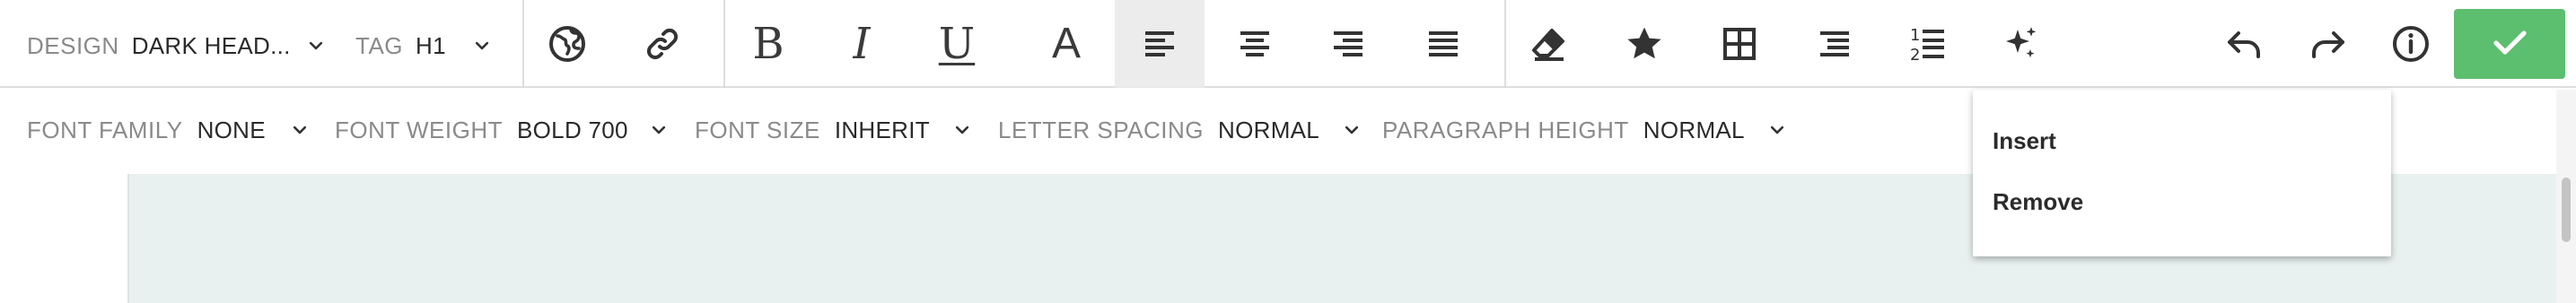  I want to click on link-icon, so click(662, 43).